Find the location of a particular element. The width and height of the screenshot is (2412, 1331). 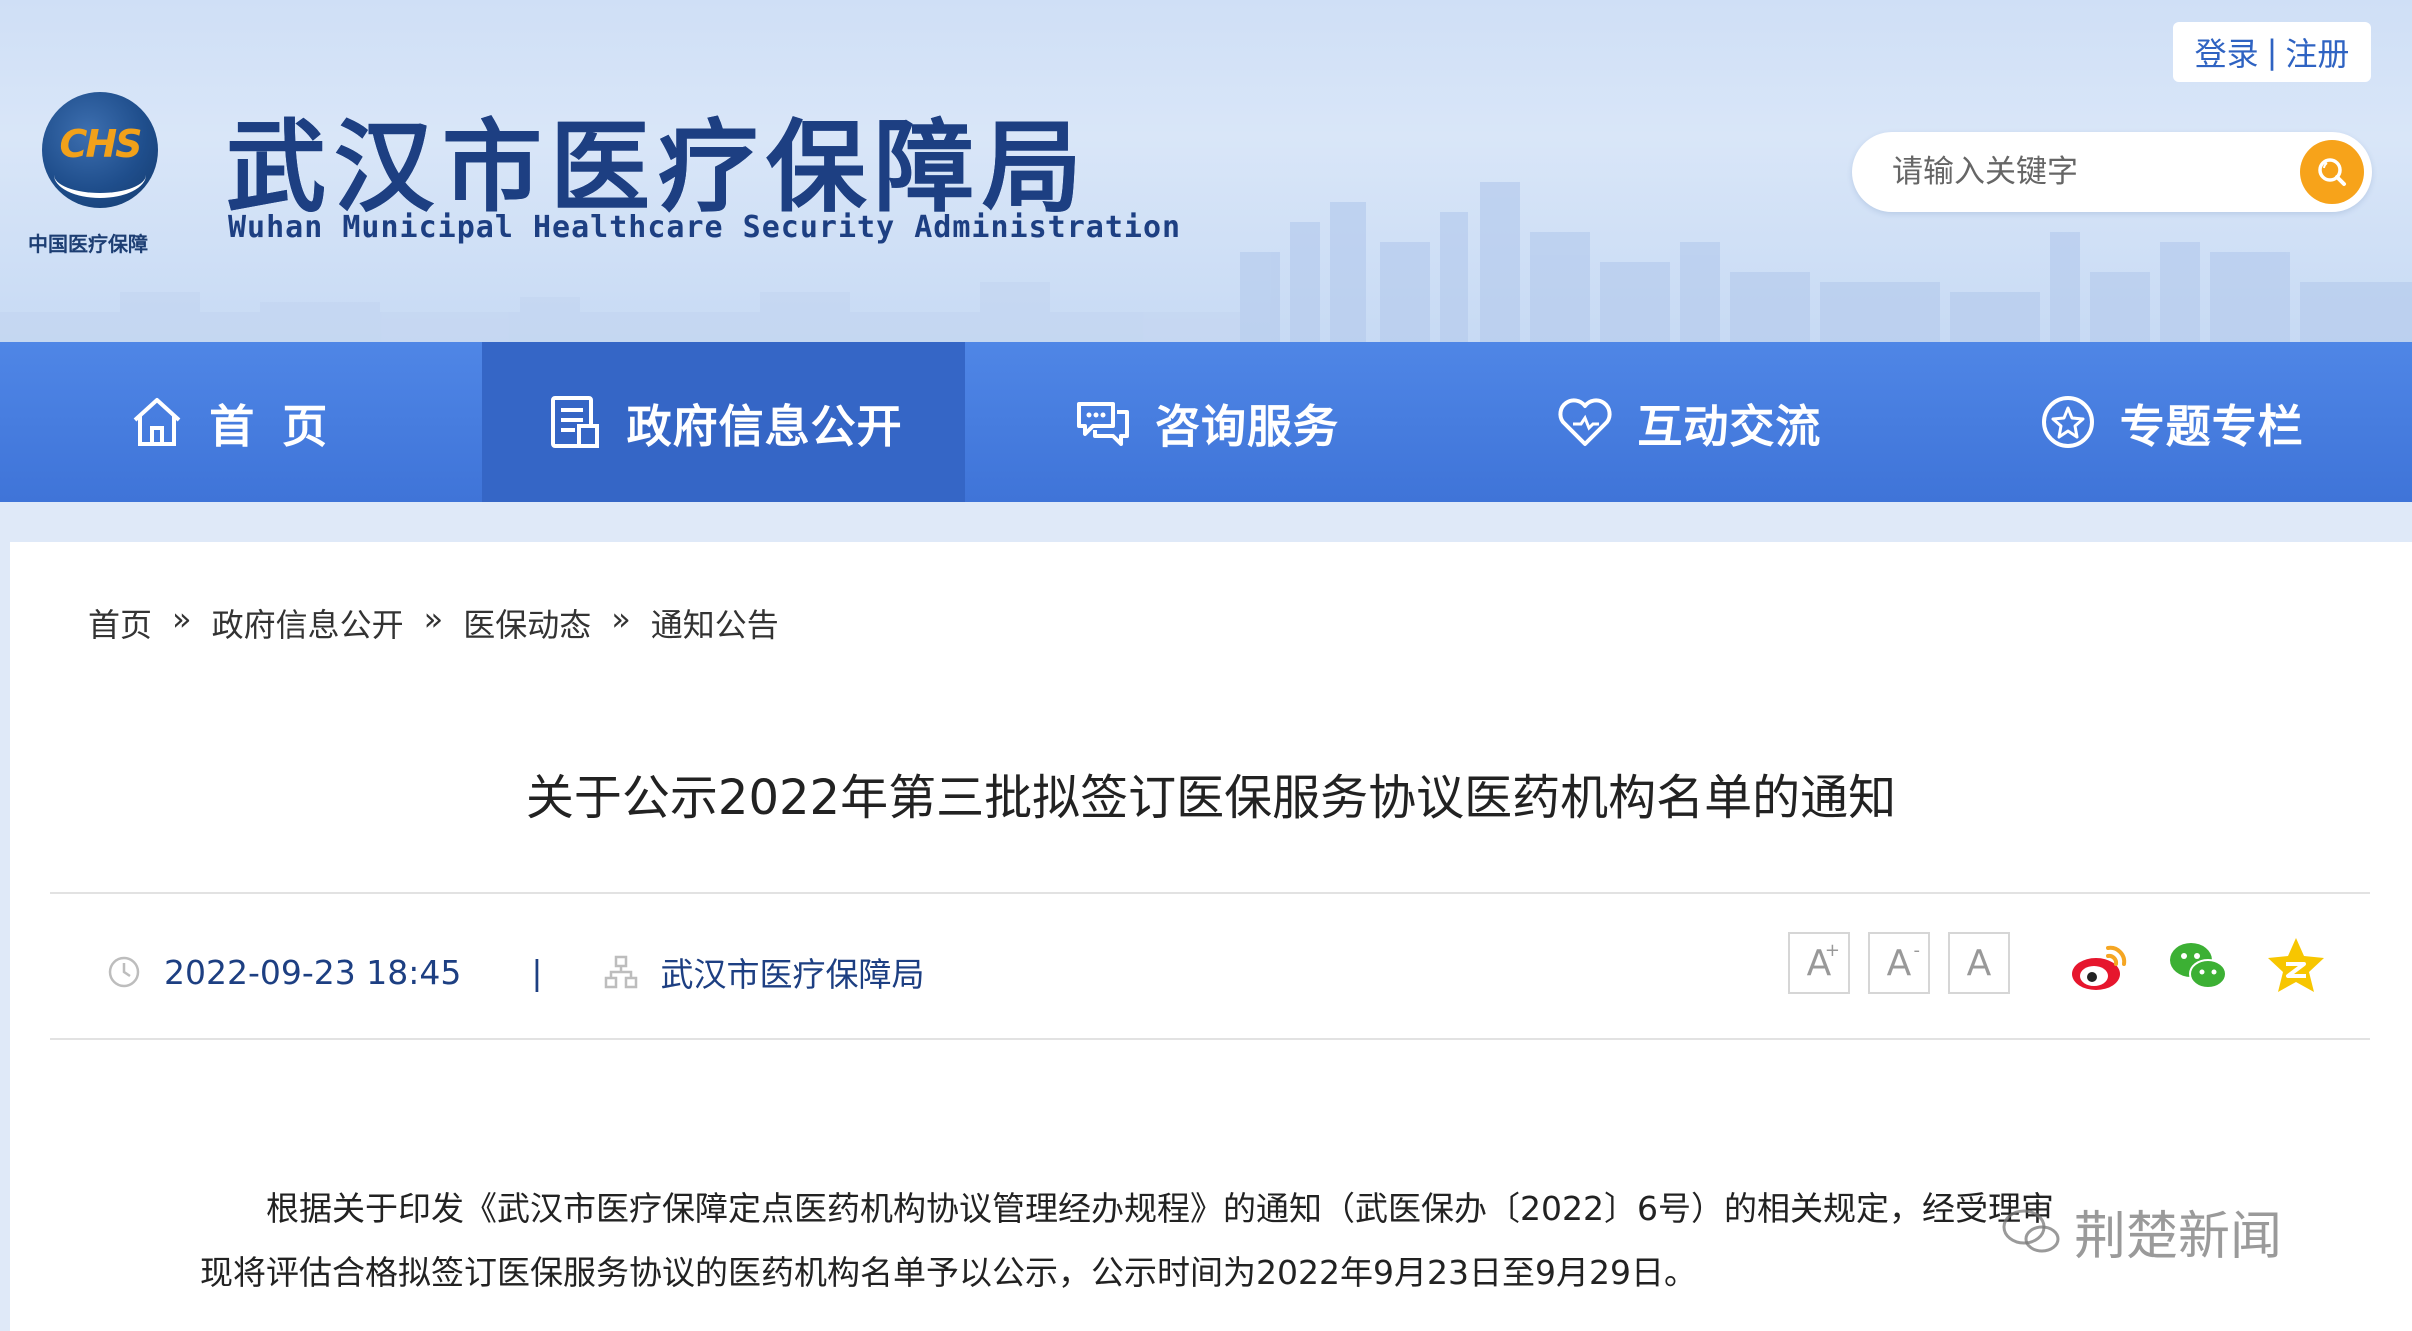

register-link: 注册 is located at coordinates (2317, 52).